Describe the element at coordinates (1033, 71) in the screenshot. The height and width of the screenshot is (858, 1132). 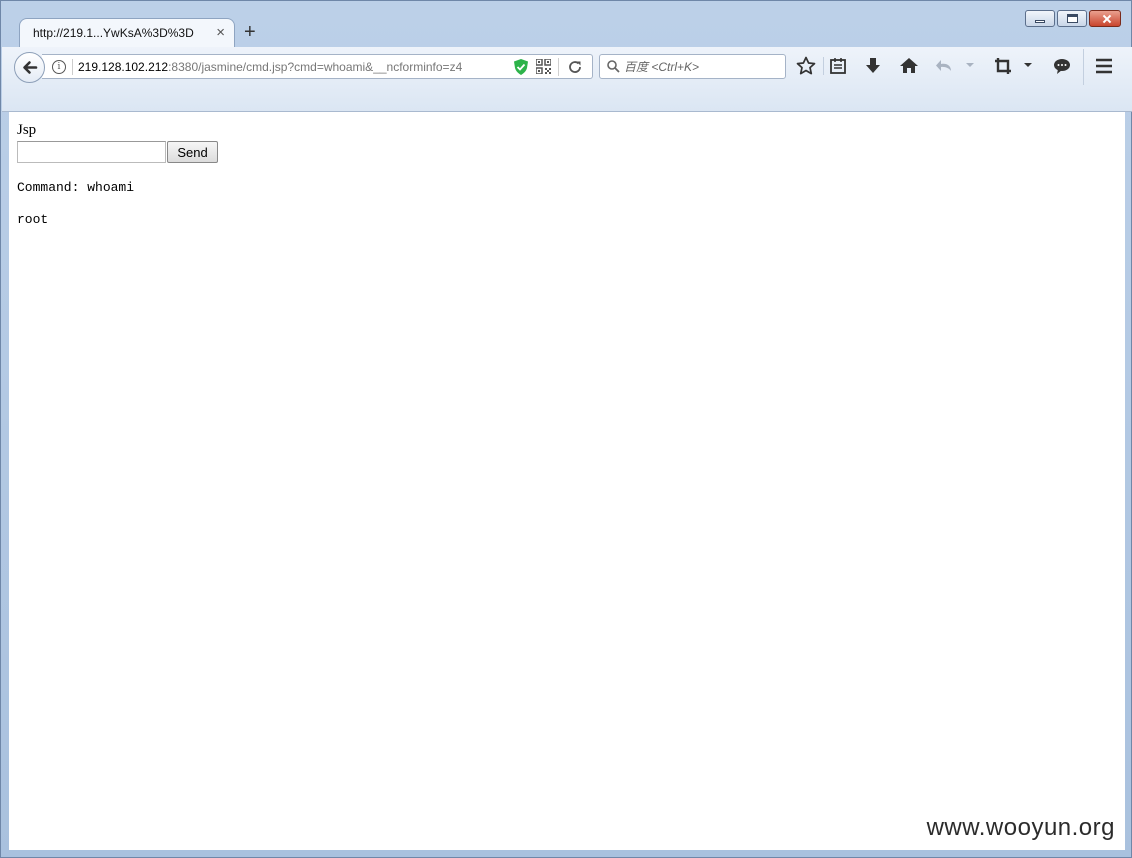
I see `screenshot-dropdown-icon` at that location.